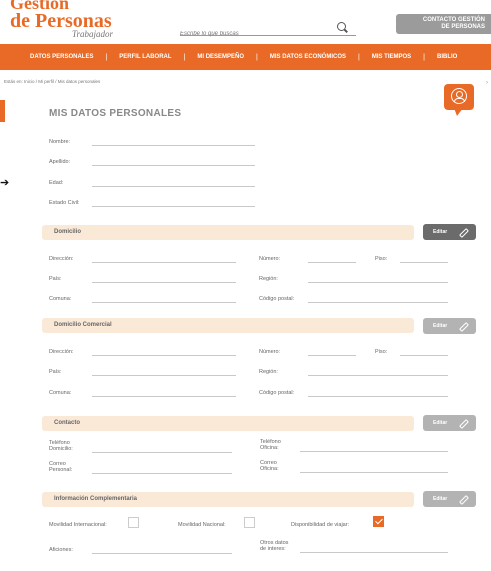 The width and height of the screenshot is (491, 571). What do you see at coordinates (2, 111) in the screenshot?
I see `left-accent-tab` at bounding box center [2, 111].